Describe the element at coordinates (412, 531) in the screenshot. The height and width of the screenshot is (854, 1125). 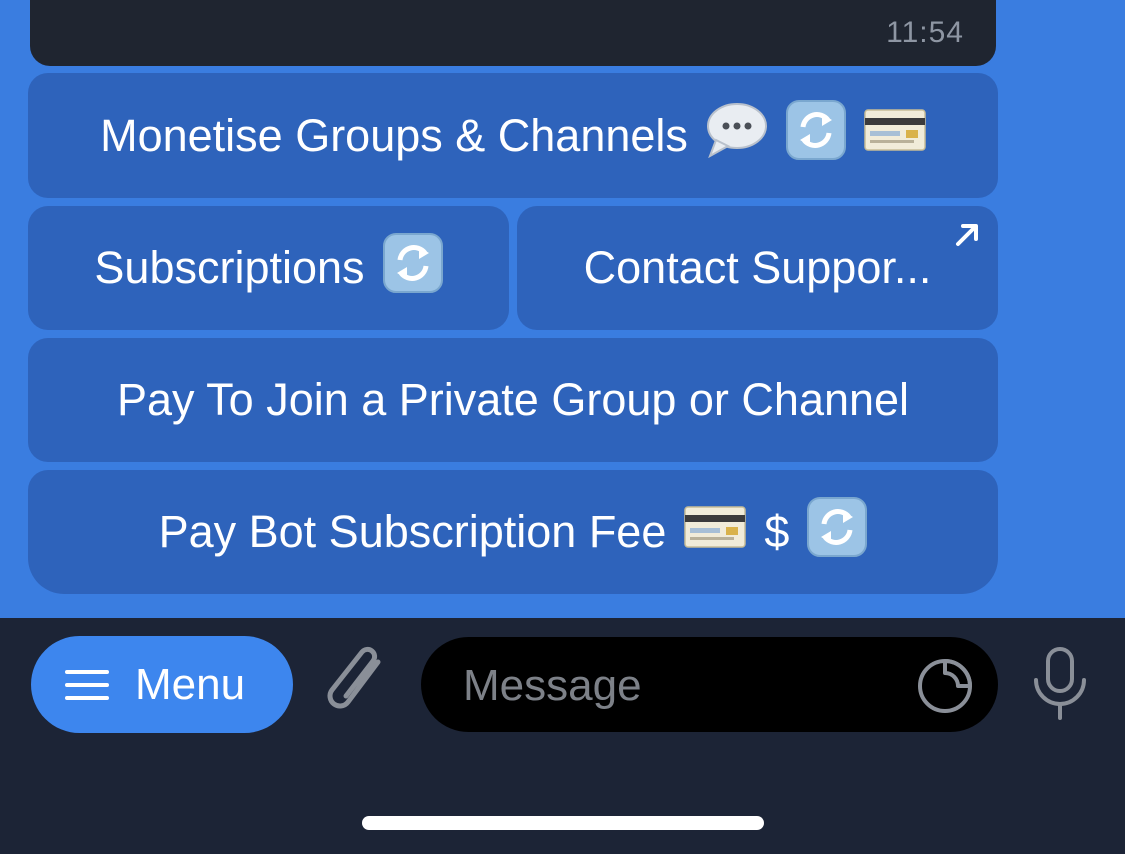
I see `pay-bot-fee-label: Pay Bot Subscription Fee` at that location.